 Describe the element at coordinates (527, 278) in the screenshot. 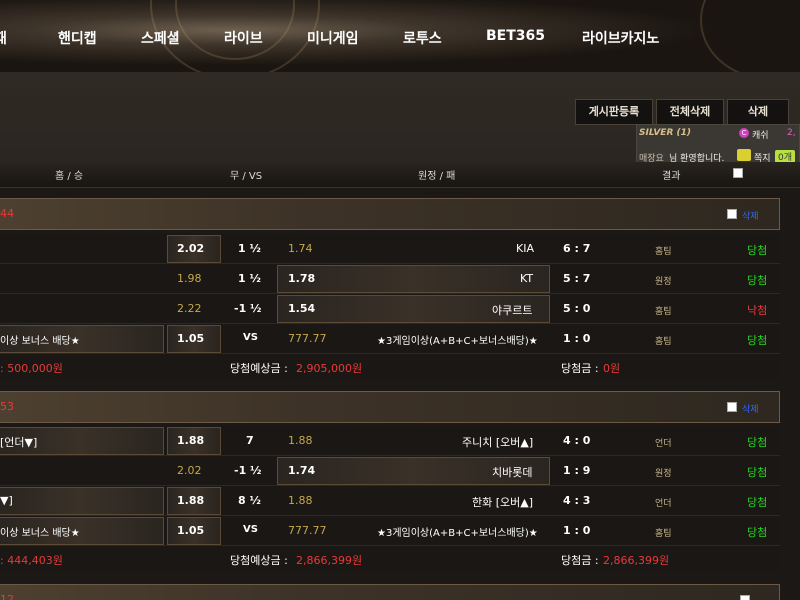

I see `away-team: KT` at that location.